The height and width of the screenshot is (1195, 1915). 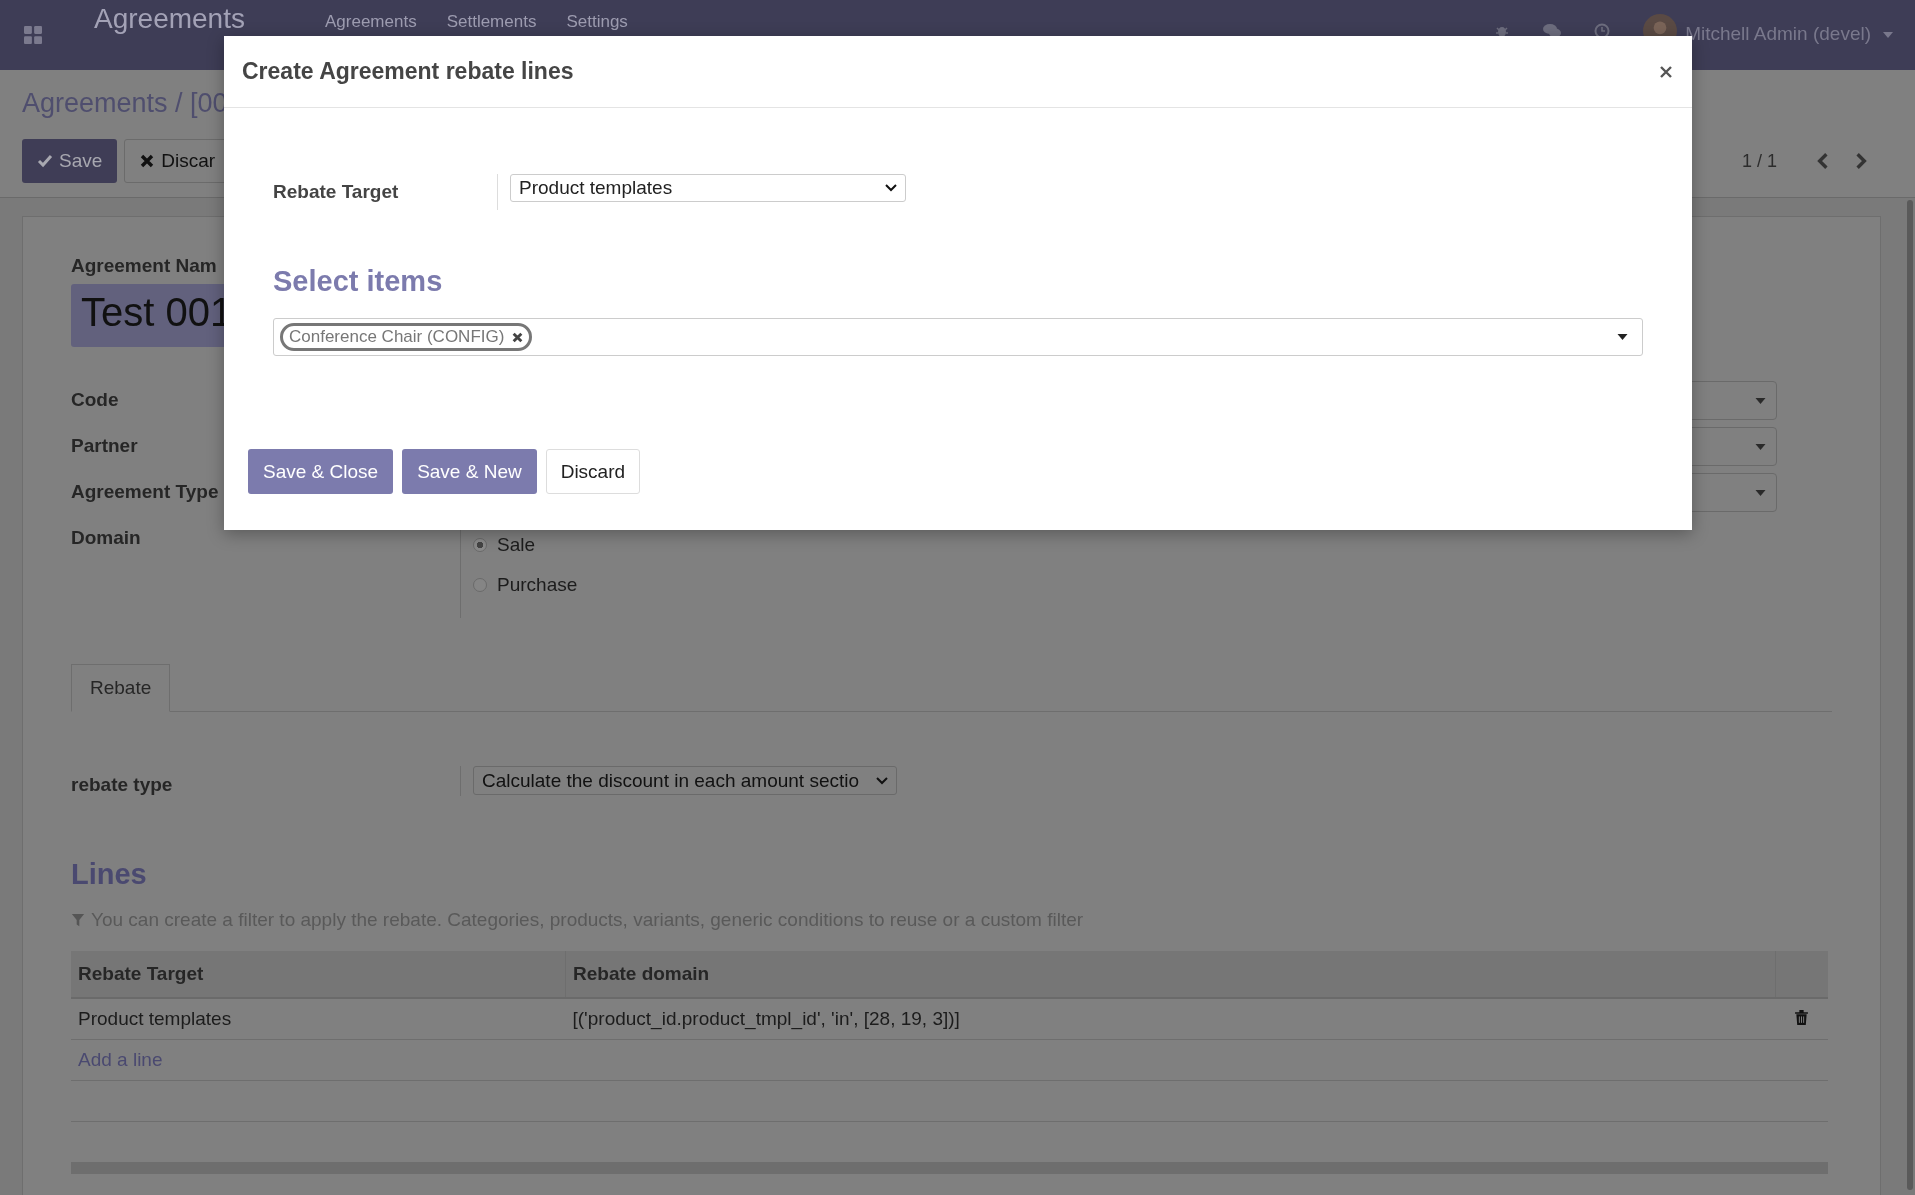 I want to click on dialog-button: Save & New, so click(x=469, y=471).